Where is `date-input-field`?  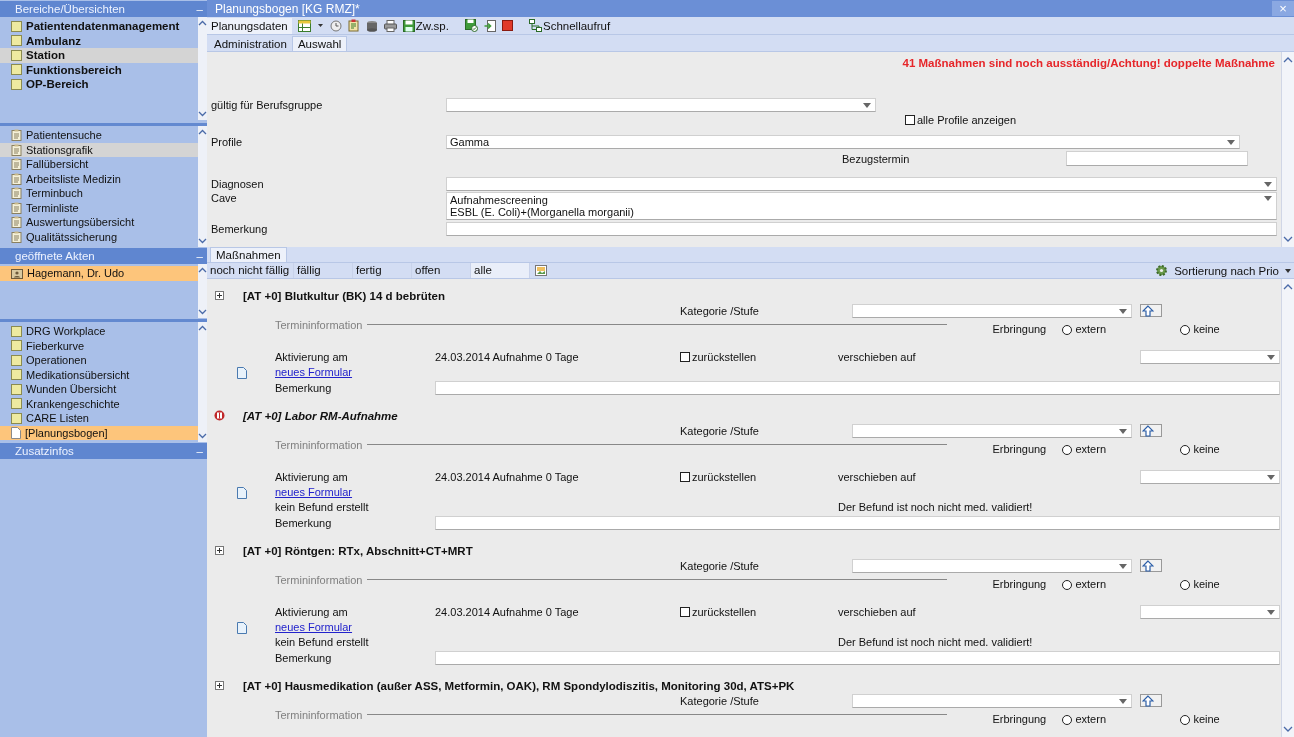 date-input-field is located at coordinates (1157, 158).